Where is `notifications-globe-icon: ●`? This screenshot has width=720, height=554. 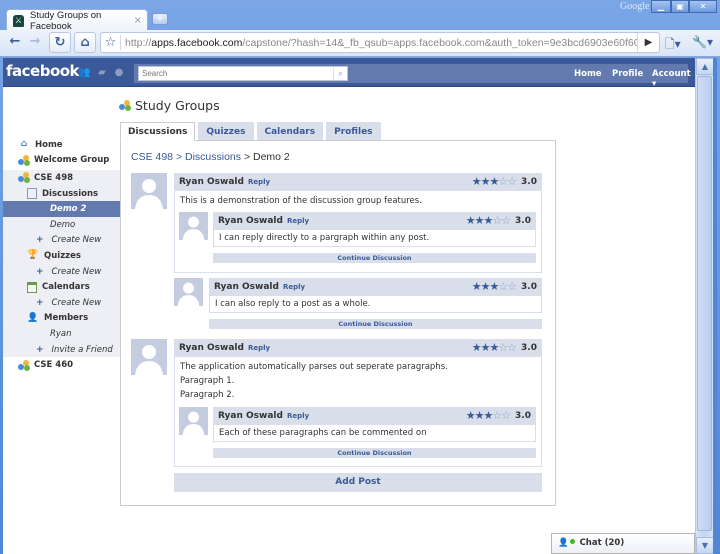
notifications-globe-icon: ● is located at coordinates (119, 72).